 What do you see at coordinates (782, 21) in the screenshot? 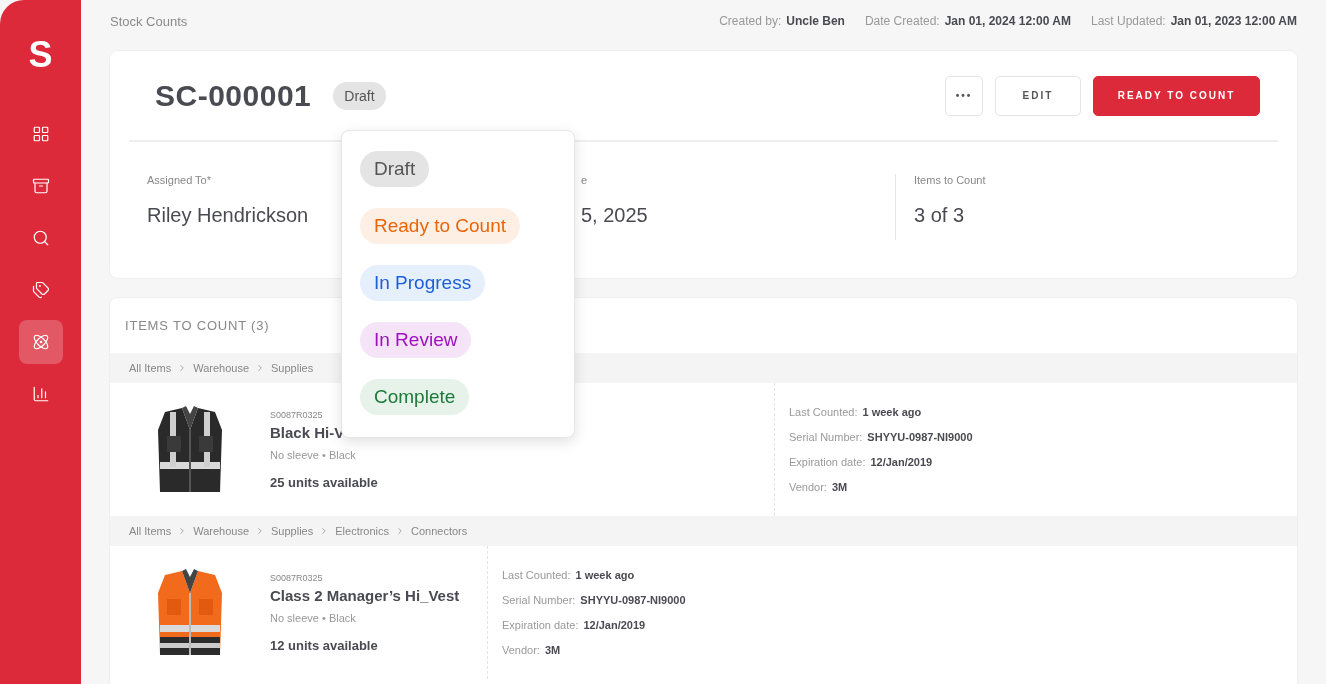
I see `meta-text: Created by: Uncle Ben` at bounding box center [782, 21].